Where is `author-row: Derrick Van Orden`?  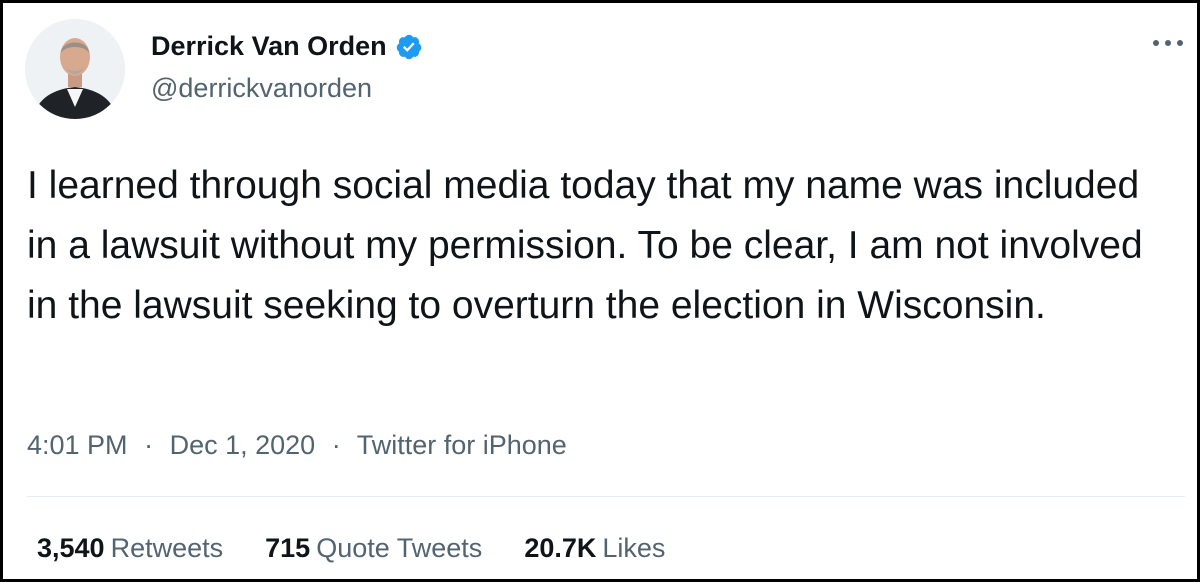
author-row: Derrick Van Orden is located at coordinates (287, 46).